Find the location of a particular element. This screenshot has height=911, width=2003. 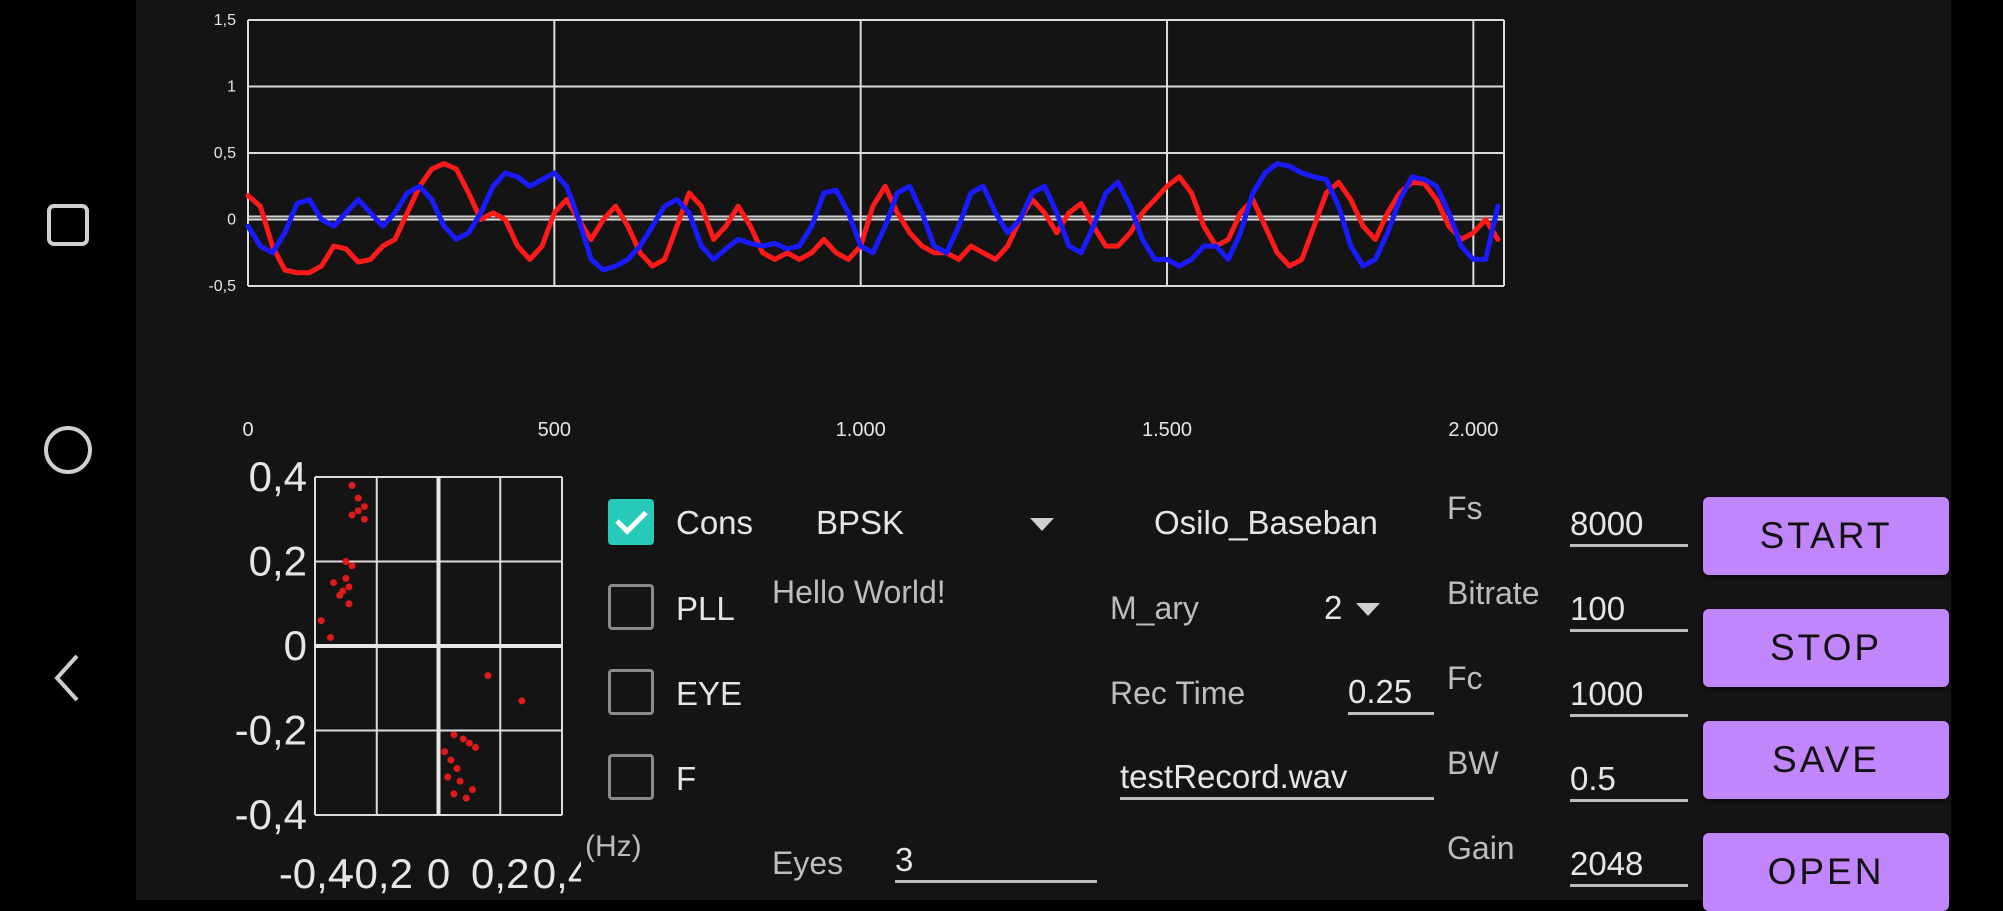

x-tick-label: 2.000 is located at coordinates (1473, 430).